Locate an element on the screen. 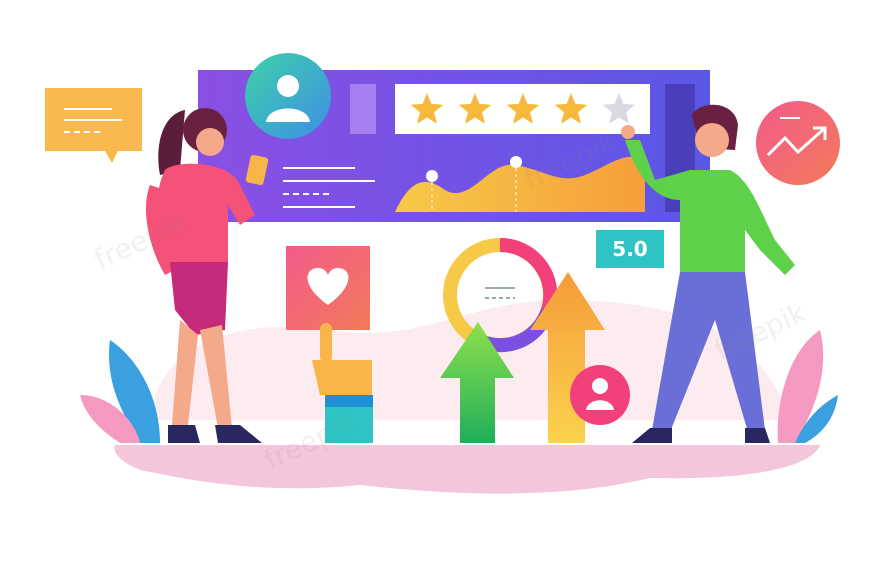 The width and height of the screenshot is (890, 567). trend-up-icon is located at coordinates (798, 143).